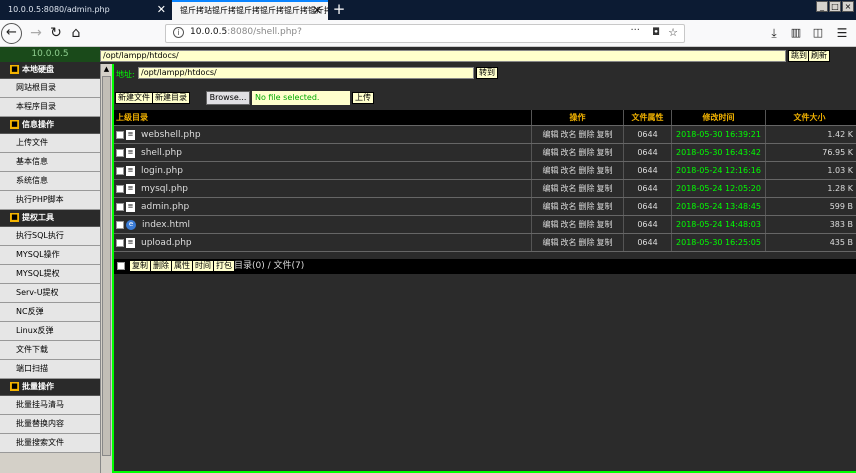 The height and width of the screenshot is (473, 856). I want to click on sidebar-item: 上传文件, so click(50, 143).